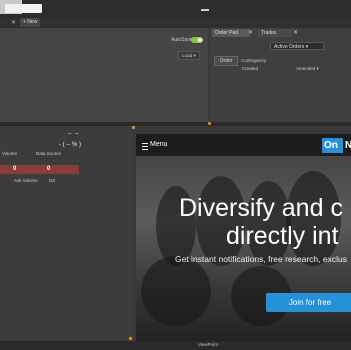  Describe the element at coordinates (175, 23) in the screenshot. I see `tab-bar` at that location.